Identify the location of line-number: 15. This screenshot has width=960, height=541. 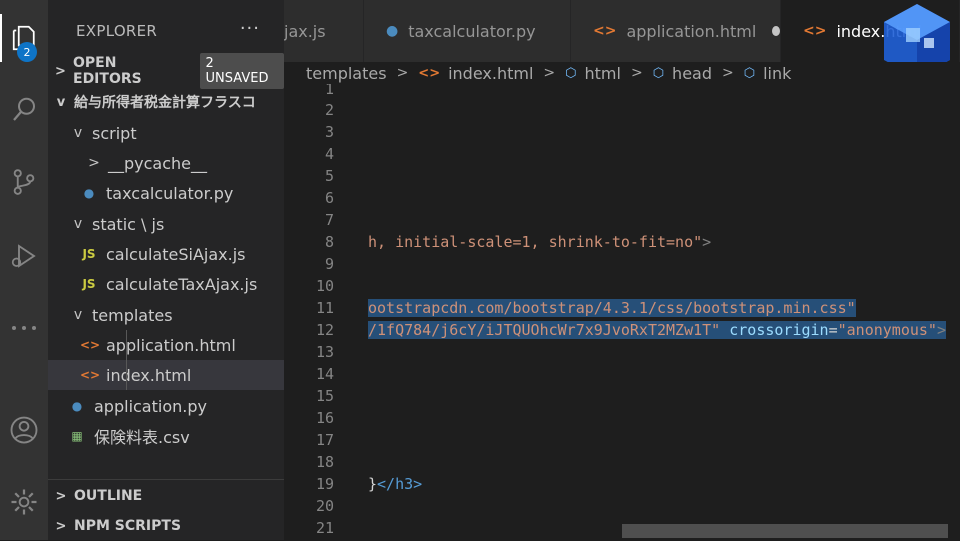
(324, 396).